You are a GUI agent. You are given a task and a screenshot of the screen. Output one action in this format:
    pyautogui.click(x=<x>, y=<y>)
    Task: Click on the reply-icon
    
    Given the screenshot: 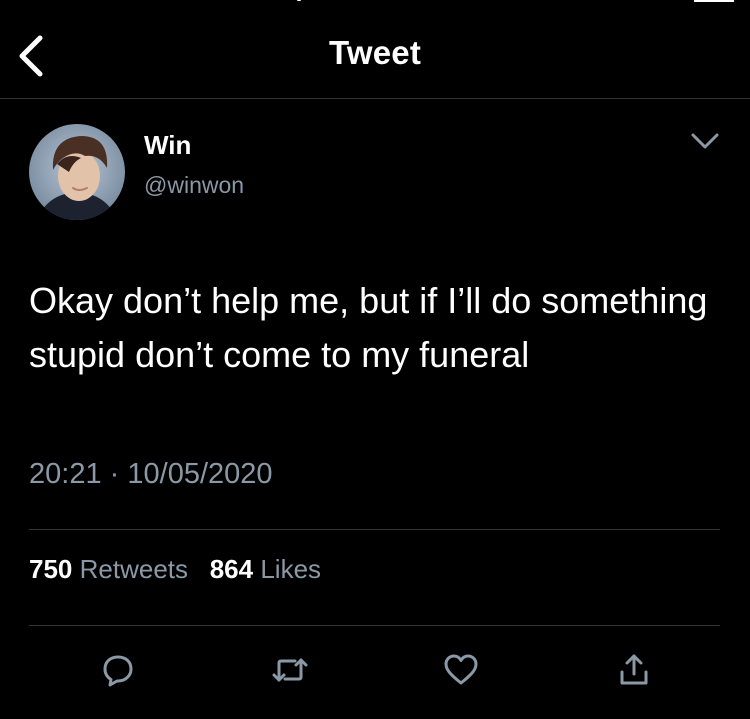 What is the action you would take?
    pyautogui.click(x=118, y=671)
    